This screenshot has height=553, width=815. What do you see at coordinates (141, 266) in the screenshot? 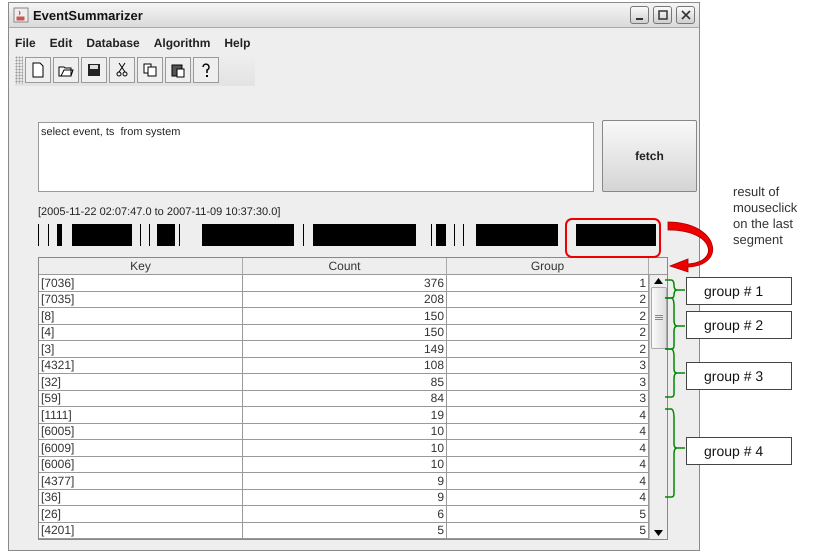
I see `column-header: Key` at bounding box center [141, 266].